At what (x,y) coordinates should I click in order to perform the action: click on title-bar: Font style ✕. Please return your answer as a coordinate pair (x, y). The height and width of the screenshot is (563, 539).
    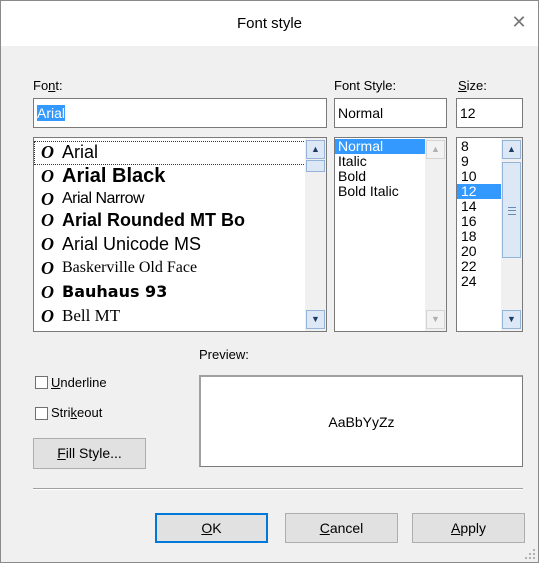
    Looking at the image, I should click on (269, 23).